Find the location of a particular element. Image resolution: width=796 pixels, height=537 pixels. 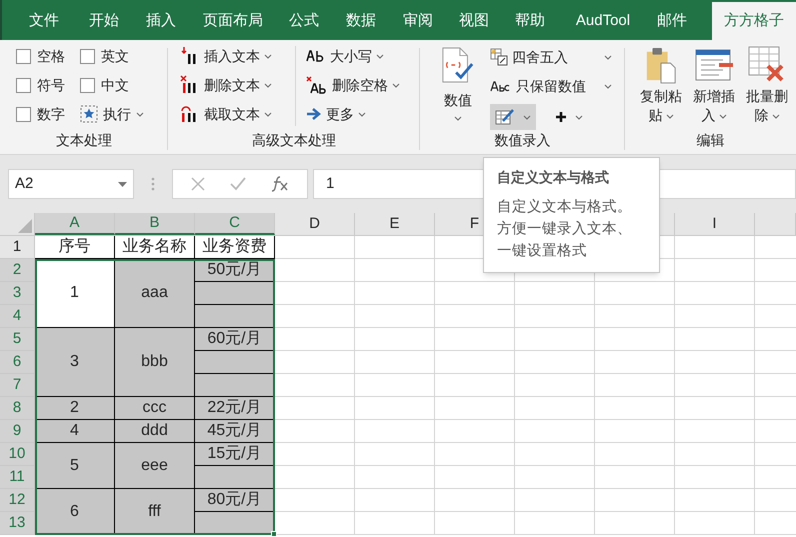

header-cell: 序号 is located at coordinates (75, 247).